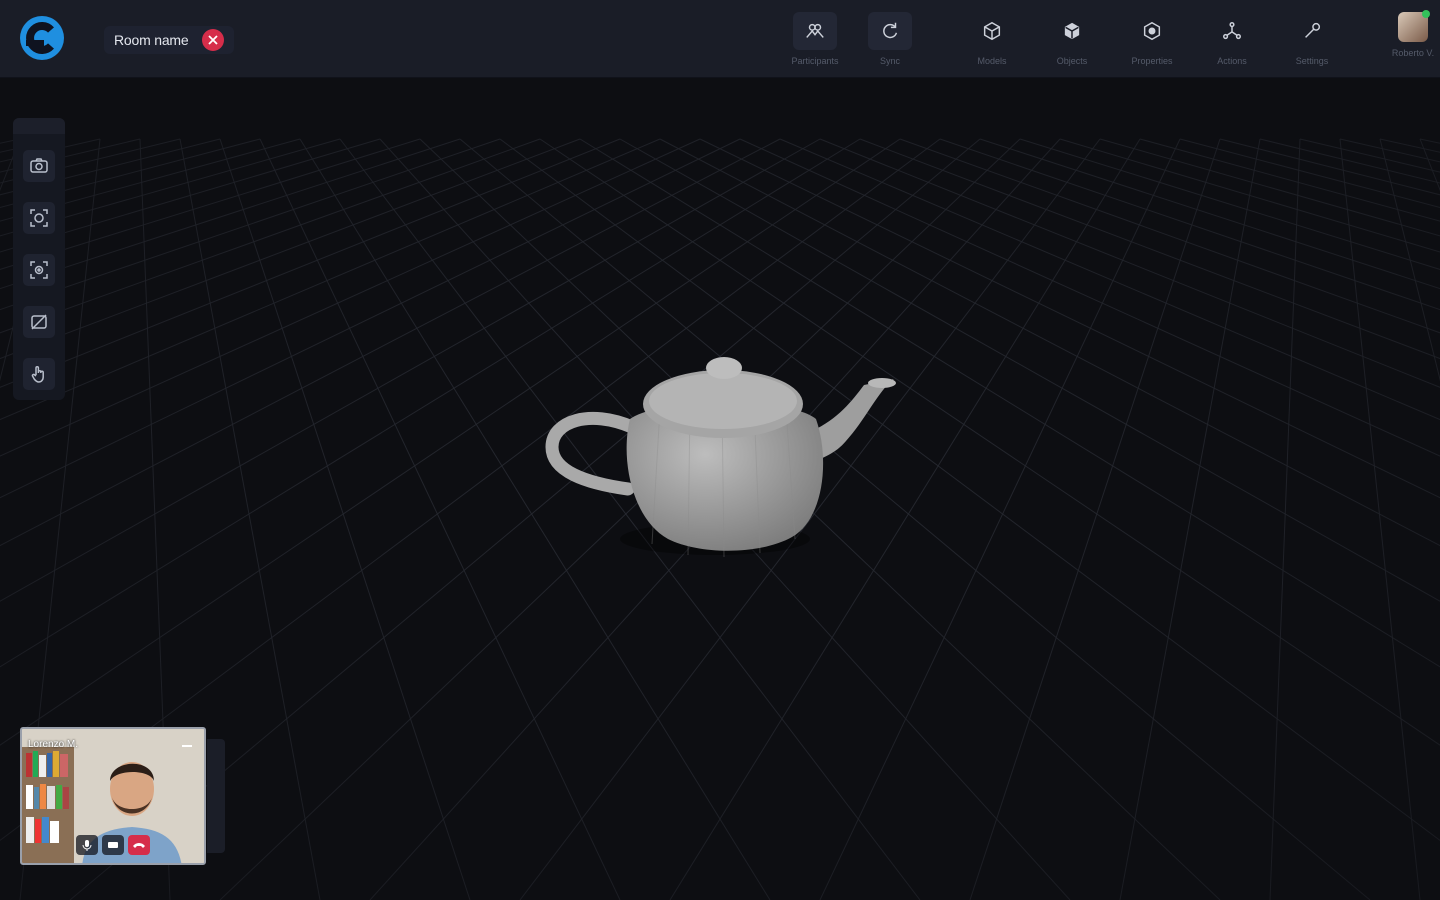 This screenshot has width=1440, height=900. Describe the element at coordinates (187, 746) in the screenshot. I see `minimize-video-button` at that location.